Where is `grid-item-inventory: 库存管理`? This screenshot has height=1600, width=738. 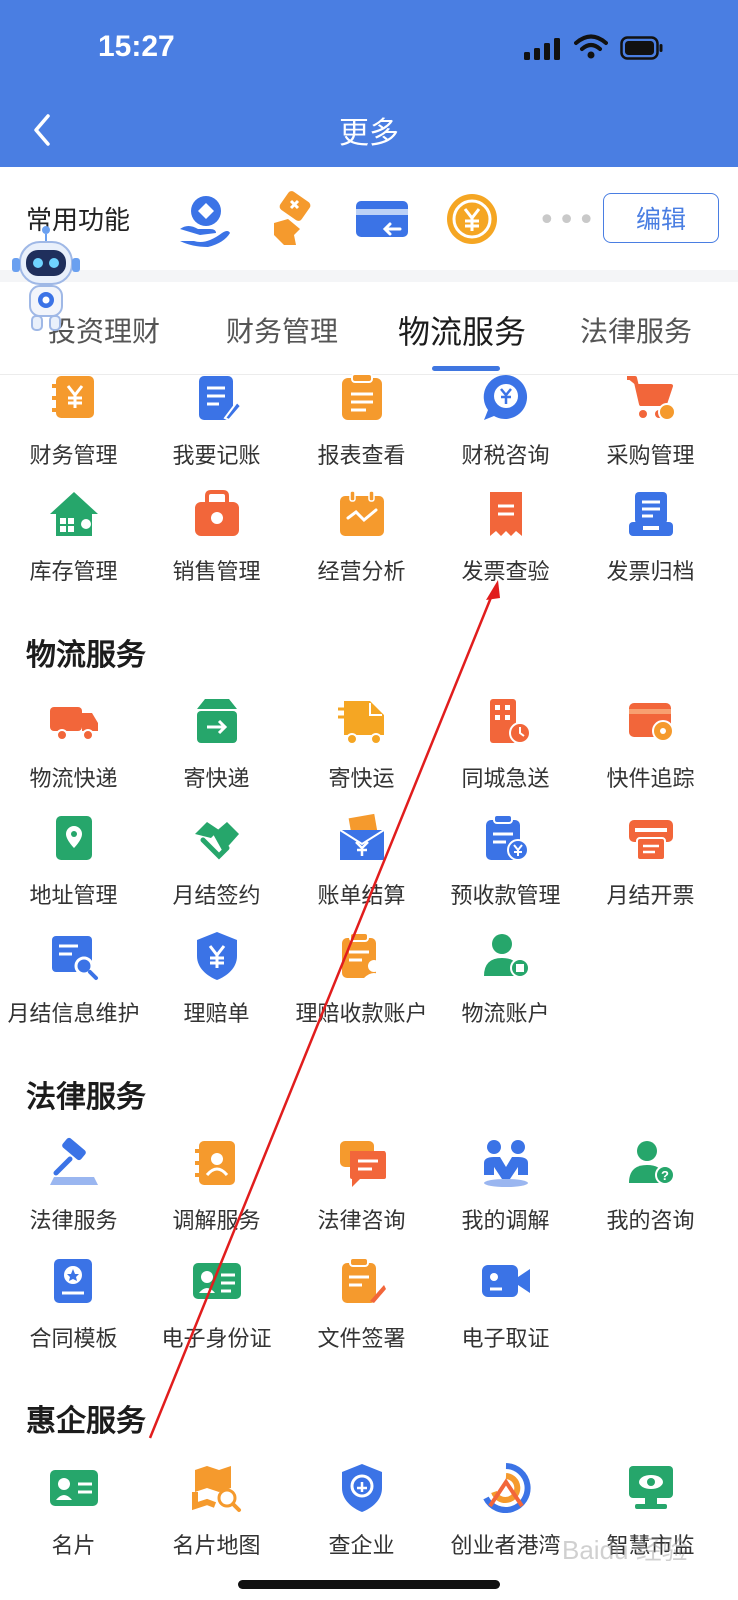
grid-item-inventory: 库存管理 is located at coordinates (73, 537).